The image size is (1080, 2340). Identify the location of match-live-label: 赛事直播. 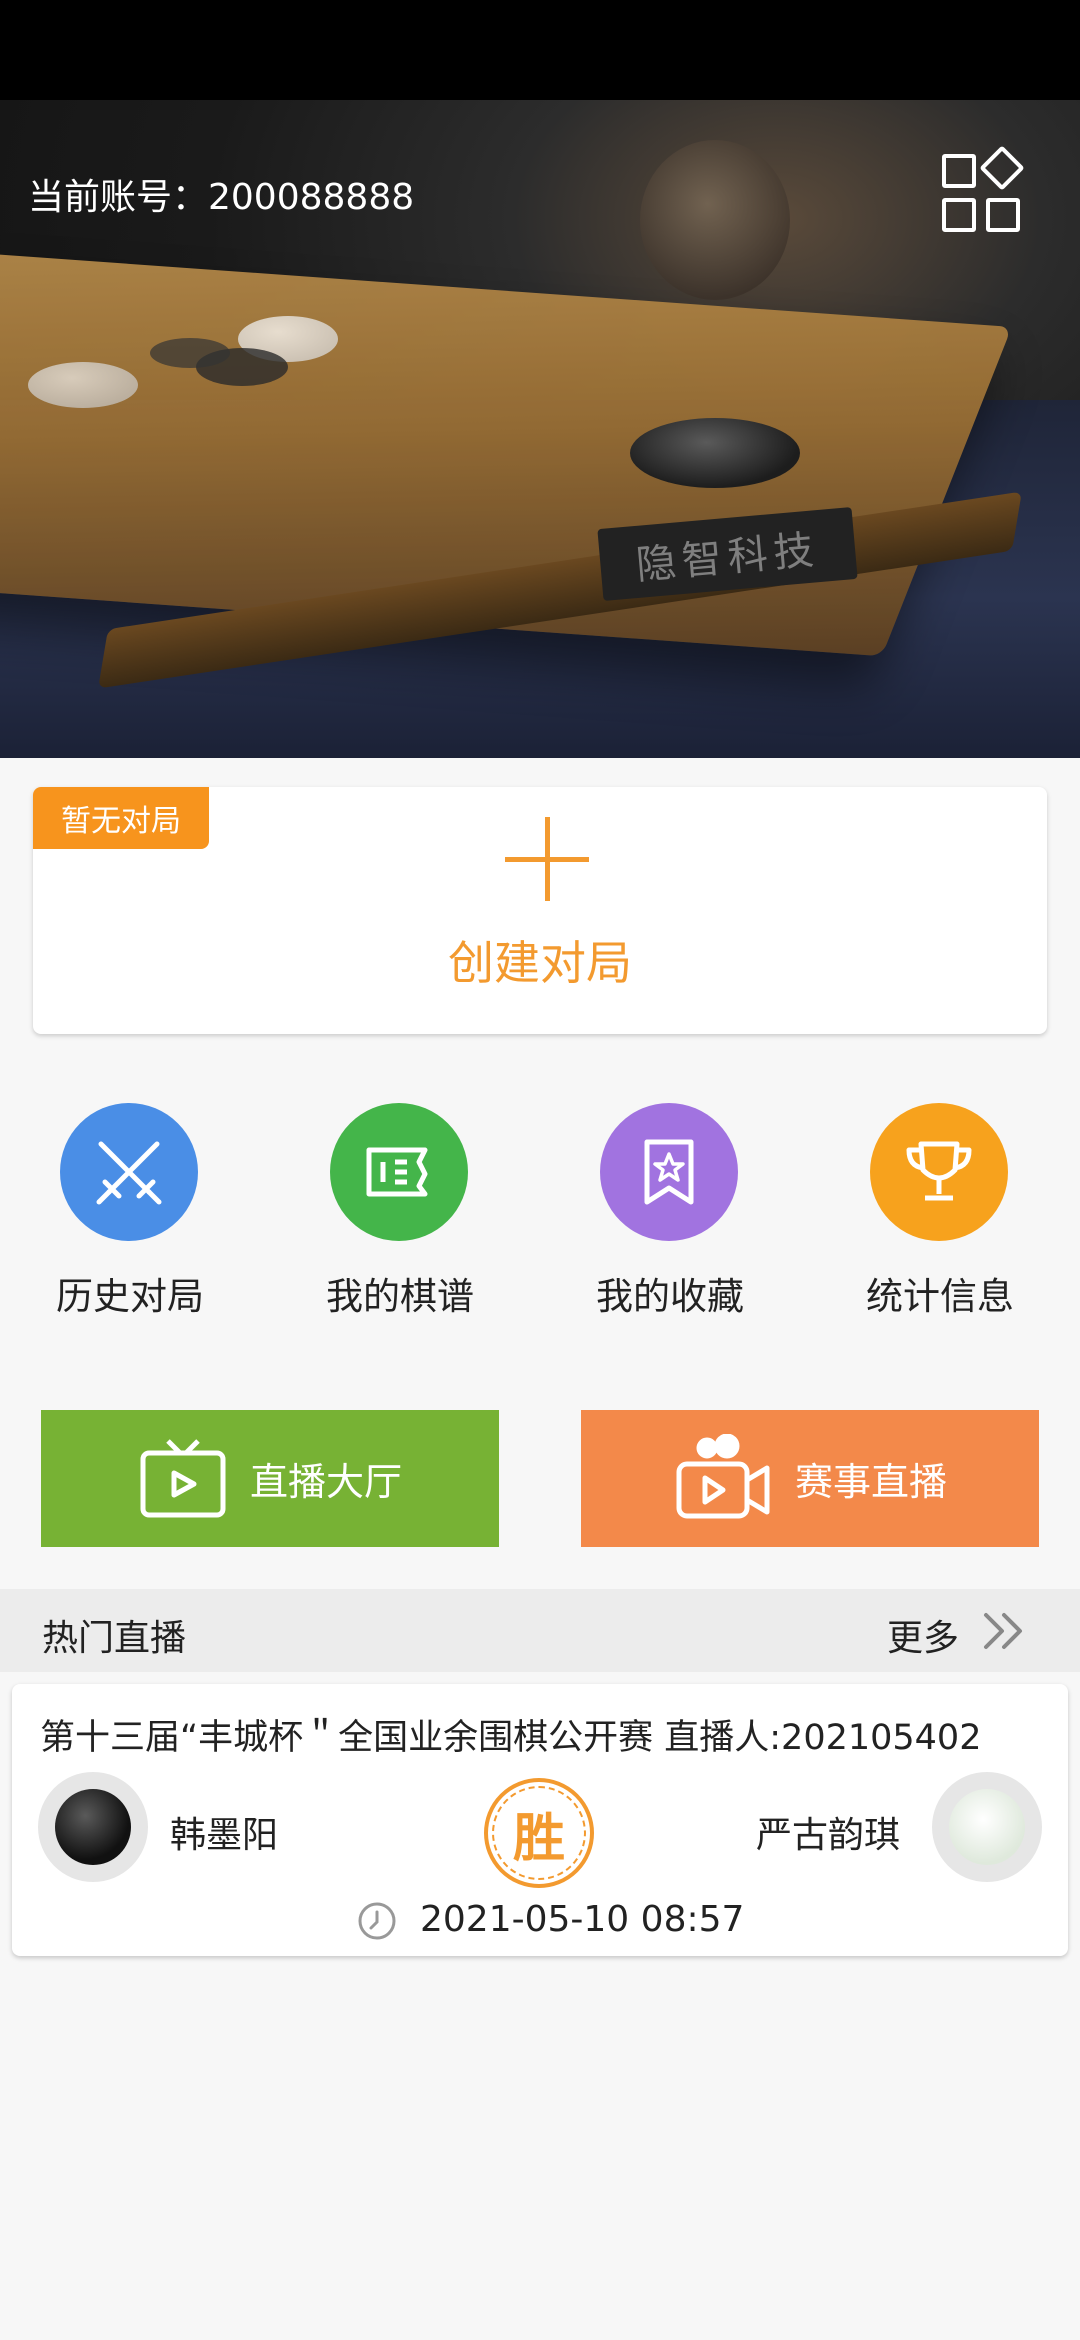
(870, 1482).